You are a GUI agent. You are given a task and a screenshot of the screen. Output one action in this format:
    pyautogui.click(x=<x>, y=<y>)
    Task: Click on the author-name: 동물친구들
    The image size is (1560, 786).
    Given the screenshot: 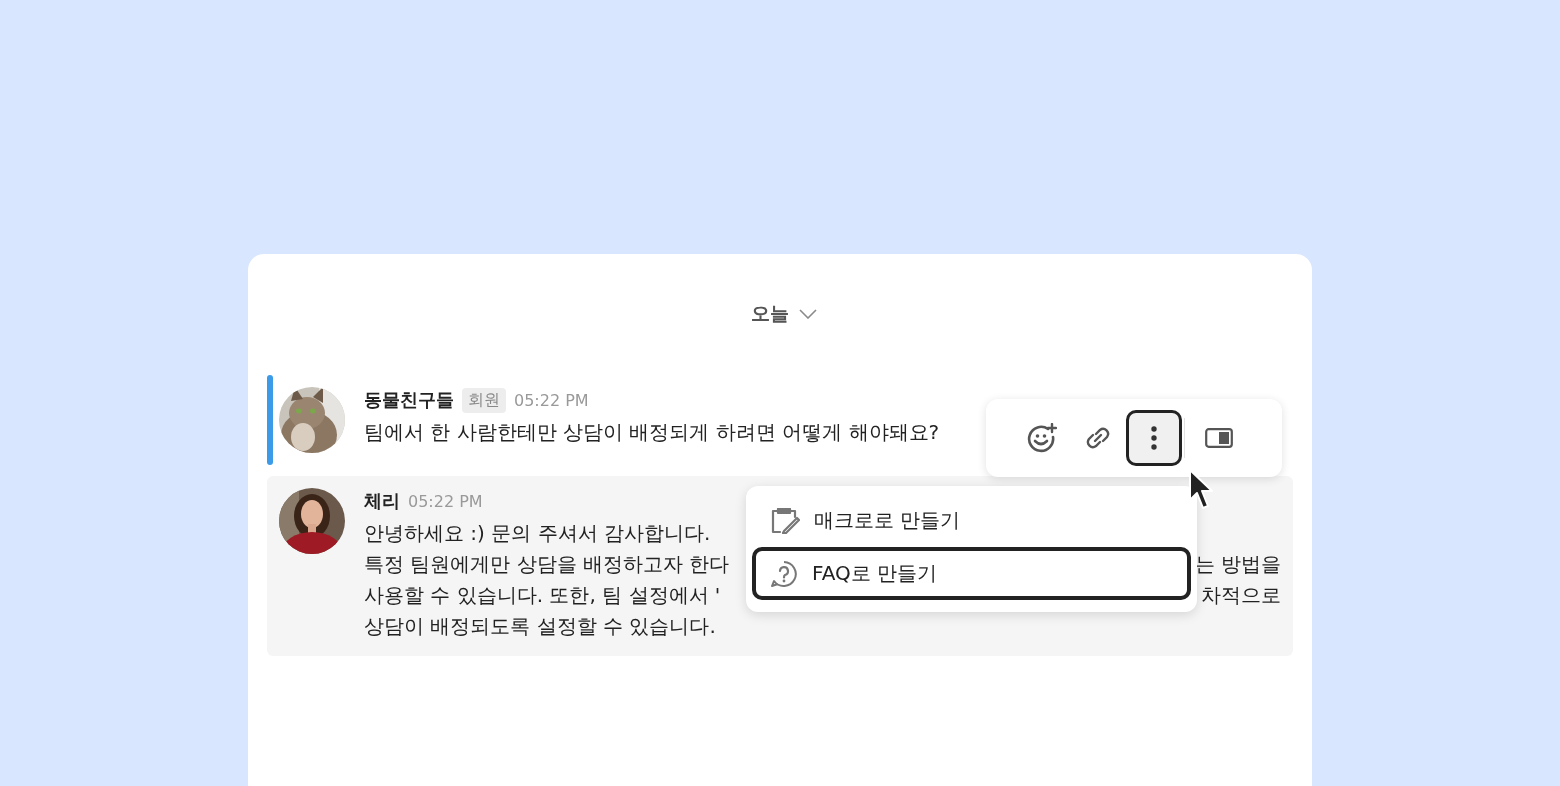 What is the action you would take?
    pyautogui.click(x=409, y=400)
    